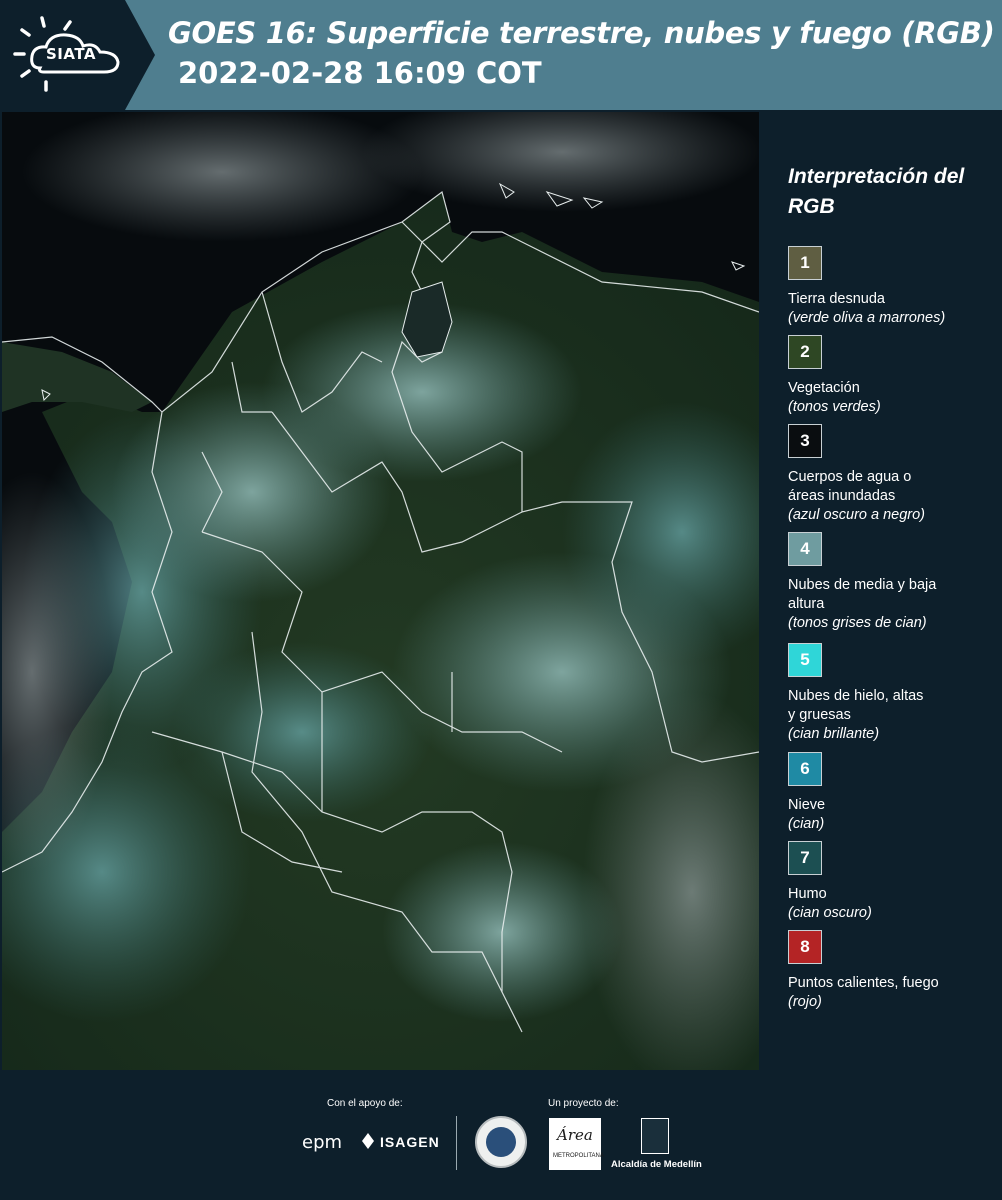  I want to click on timestamp: 2022-02-28 16:09 COT, so click(360, 73).